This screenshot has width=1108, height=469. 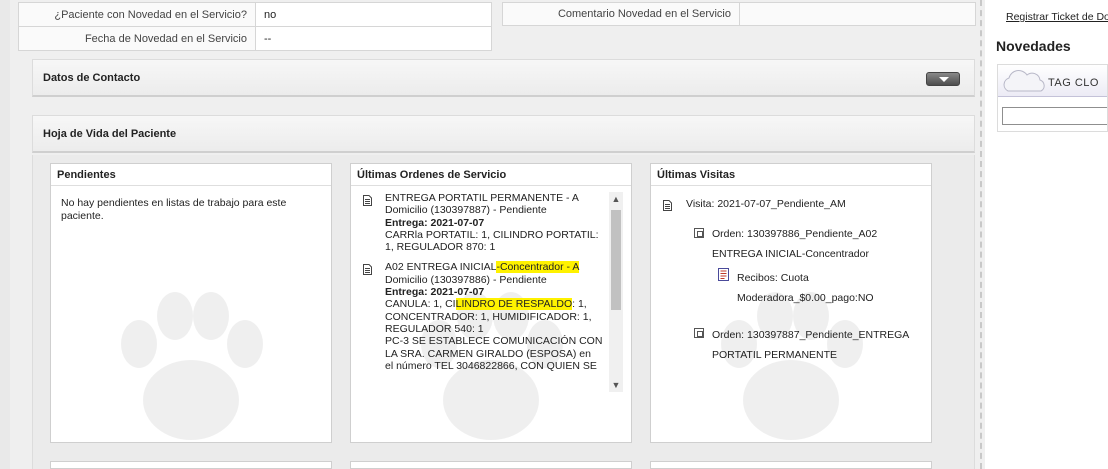 What do you see at coordinates (491, 465) in the screenshot?
I see `lower-panel-center` at bounding box center [491, 465].